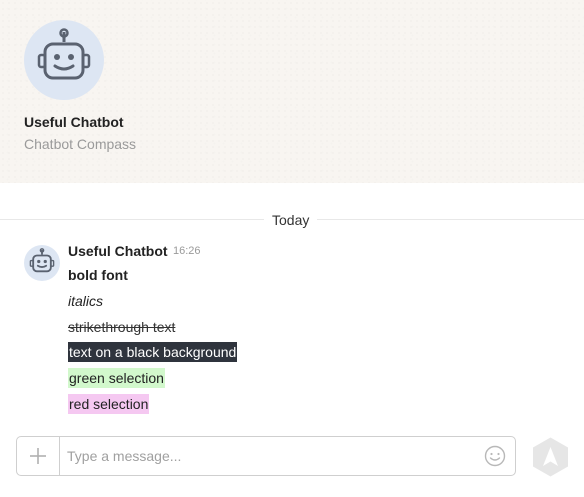  What do you see at coordinates (80, 144) in the screenshot?
I see `bot-subtitle: Chatbot Compass` at bounding box center [80, 144].